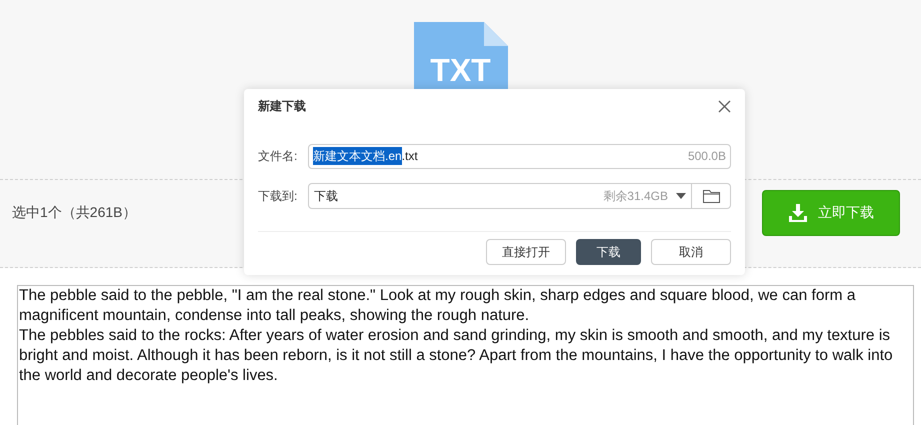  I want to click on browse-folder-button, so click(711, 196).